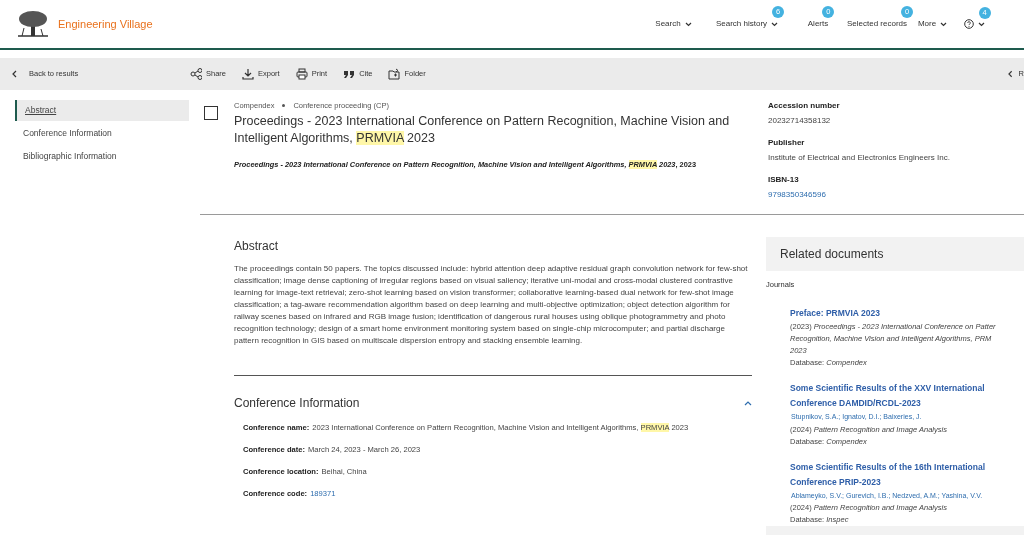 This screenshot has width=1024, height=535. What do you see at coordinates (256, 246) in the screenshot?
I see `section-heading: Abstract` at bounding box center [256, 246].